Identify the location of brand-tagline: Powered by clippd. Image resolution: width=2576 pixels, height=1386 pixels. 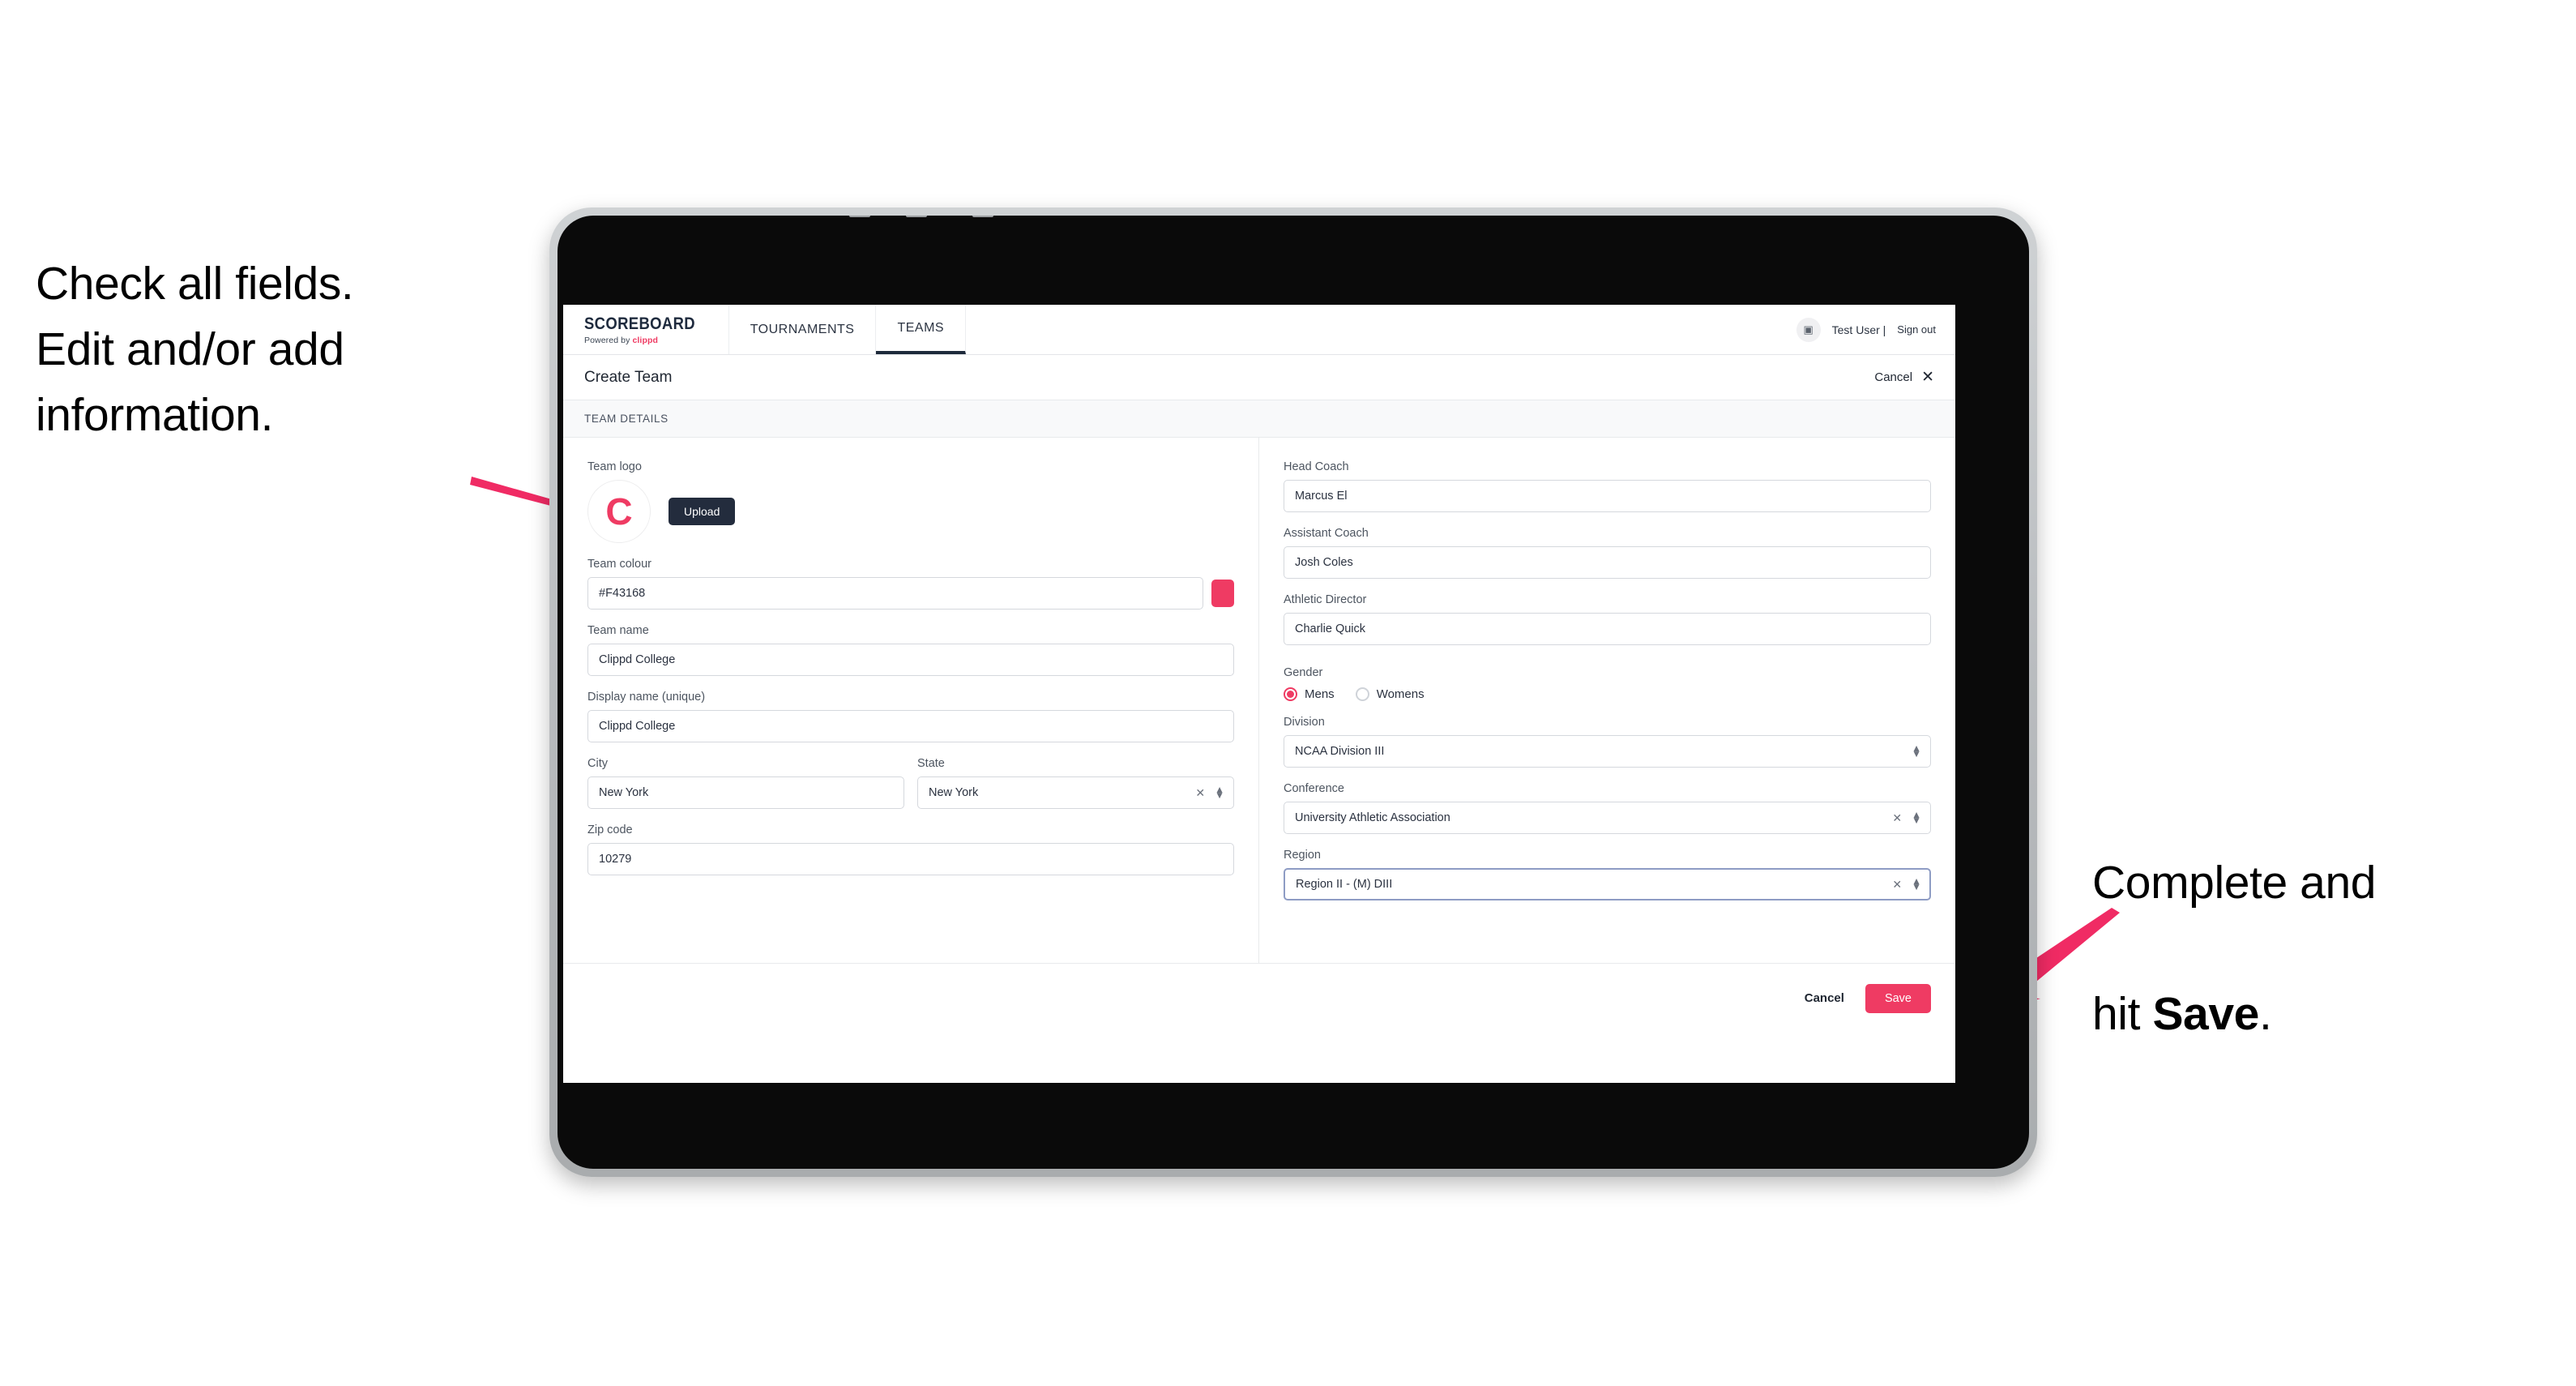
(647, 340).